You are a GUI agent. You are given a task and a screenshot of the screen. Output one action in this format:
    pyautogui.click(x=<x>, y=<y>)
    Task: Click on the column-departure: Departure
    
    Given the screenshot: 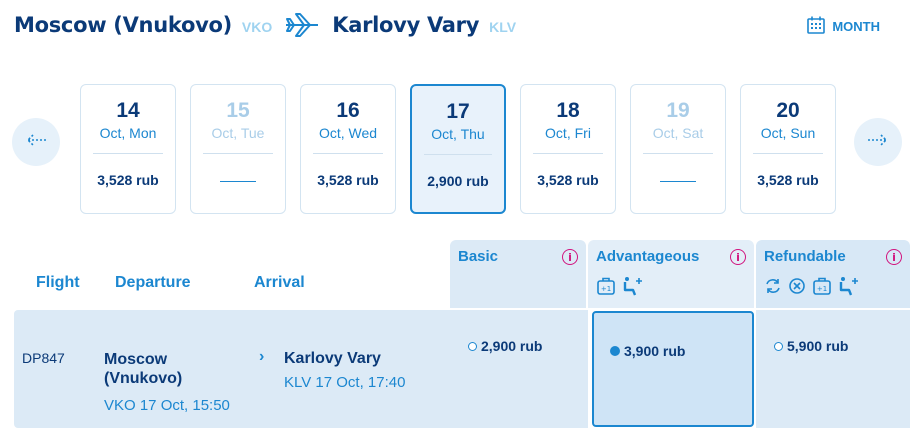 What is the action you would take?
    pyautogui.click(x=153, y=282)
    